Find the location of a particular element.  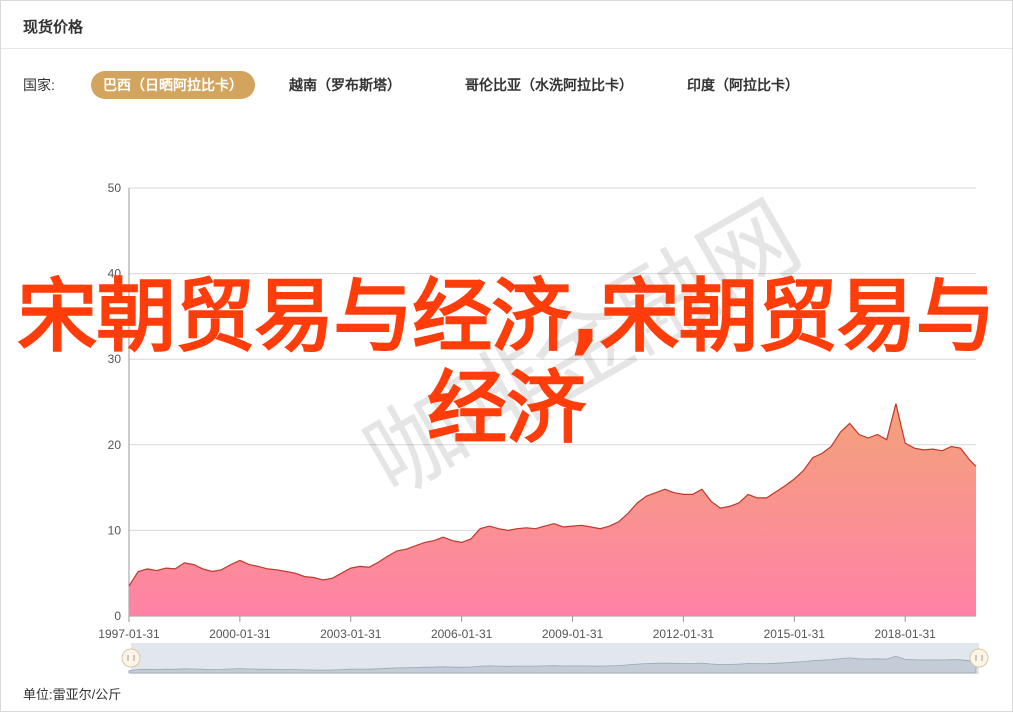

y-tick-label: 0 is located at coordinates (117, 616).